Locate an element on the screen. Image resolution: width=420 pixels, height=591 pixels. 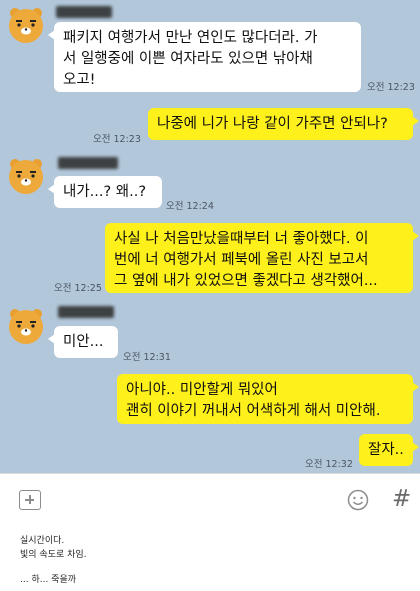
message-bubble: 잘자.. is located at coordinates (389, 450).